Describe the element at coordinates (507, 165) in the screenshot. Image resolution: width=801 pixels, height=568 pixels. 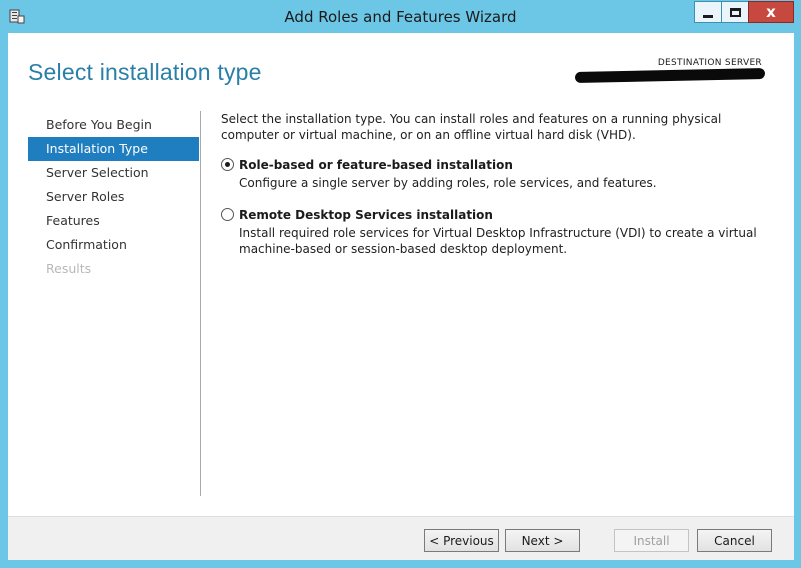
I see `option-title: Role-based or feature-based installation` at that location.